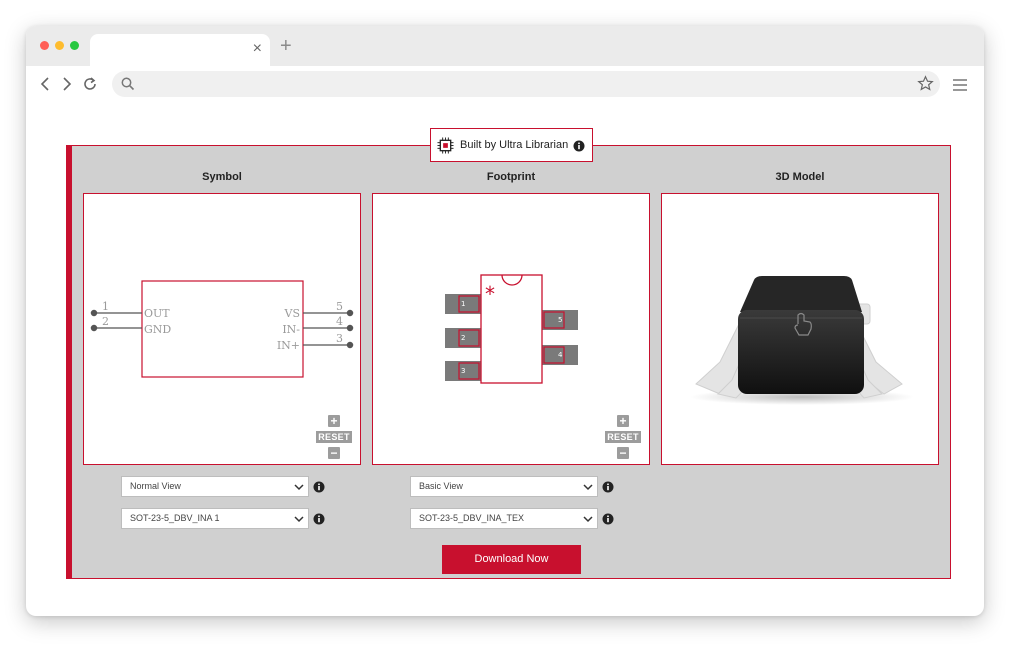 The height and width of the screenshot is (656, 1024). Describe the element at coordinates (490, 294) in the screenshot. I see `pin1-marker: *` at that location.